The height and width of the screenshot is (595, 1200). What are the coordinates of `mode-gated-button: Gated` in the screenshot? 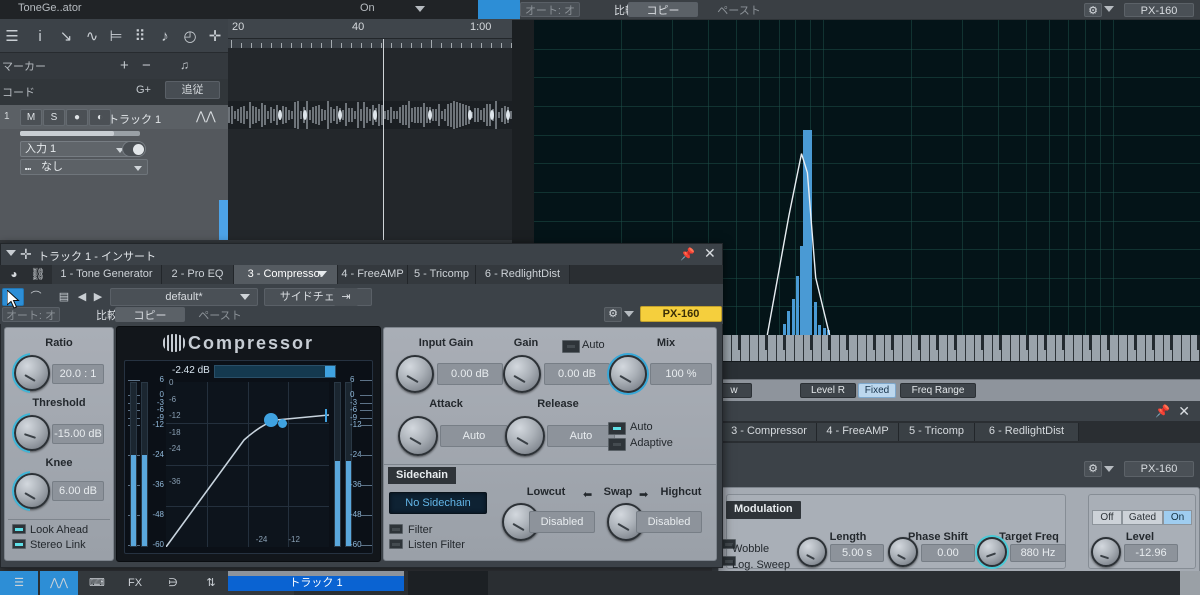 It's located at (1142, 517).